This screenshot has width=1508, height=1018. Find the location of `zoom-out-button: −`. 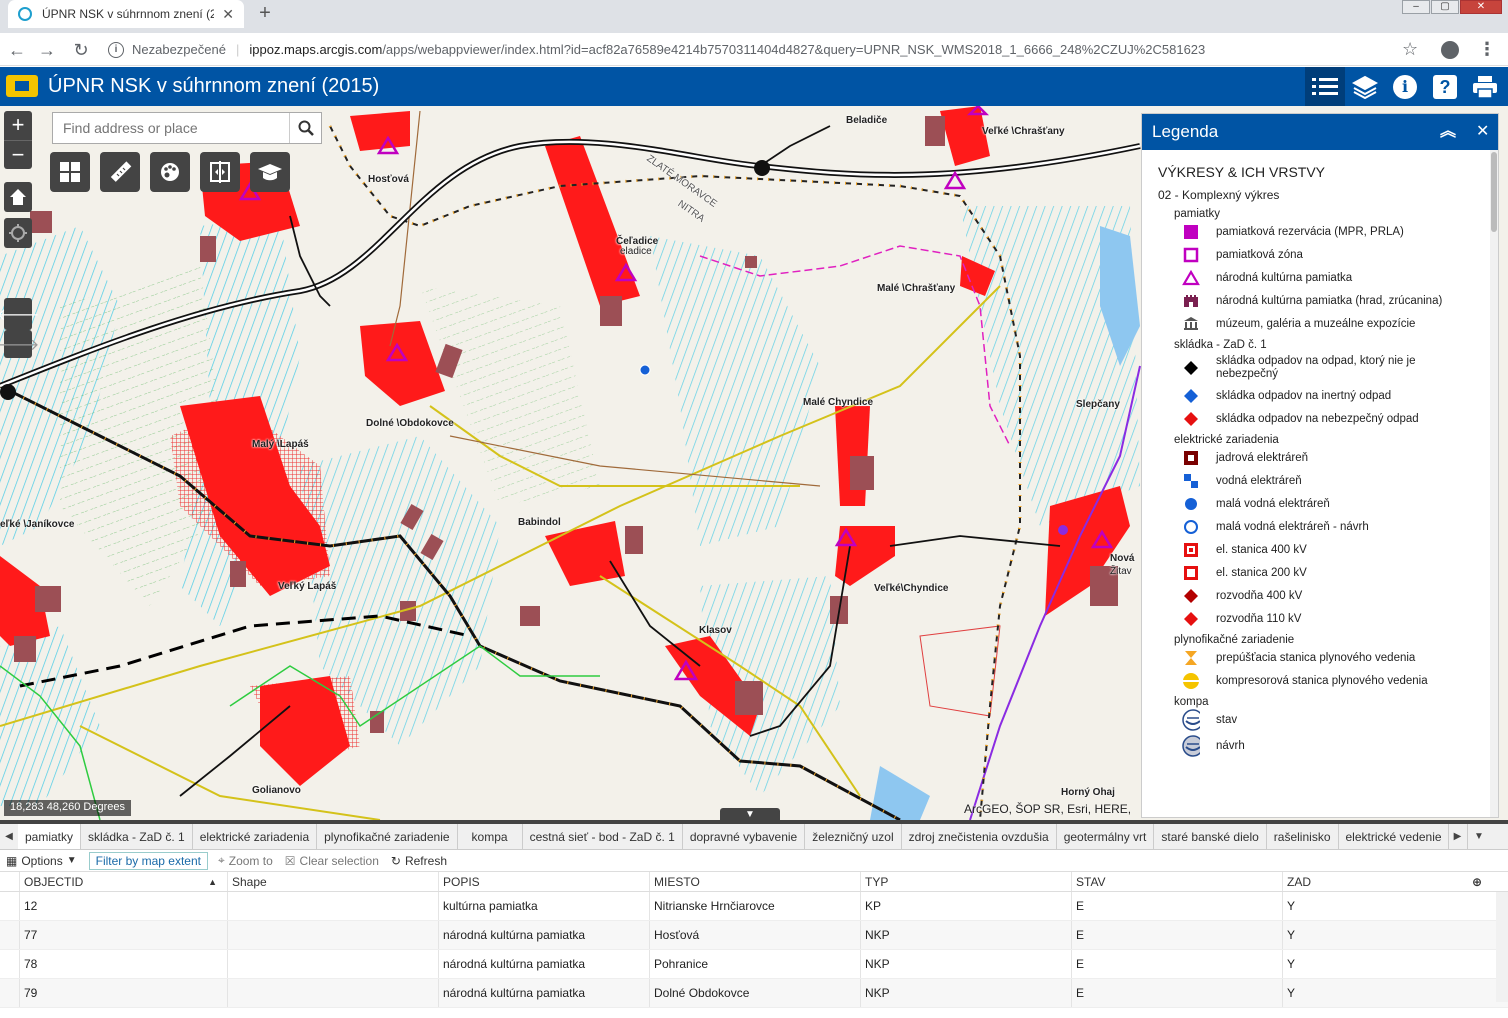

zoom-out-button: − is located at coordinates (18, 154).